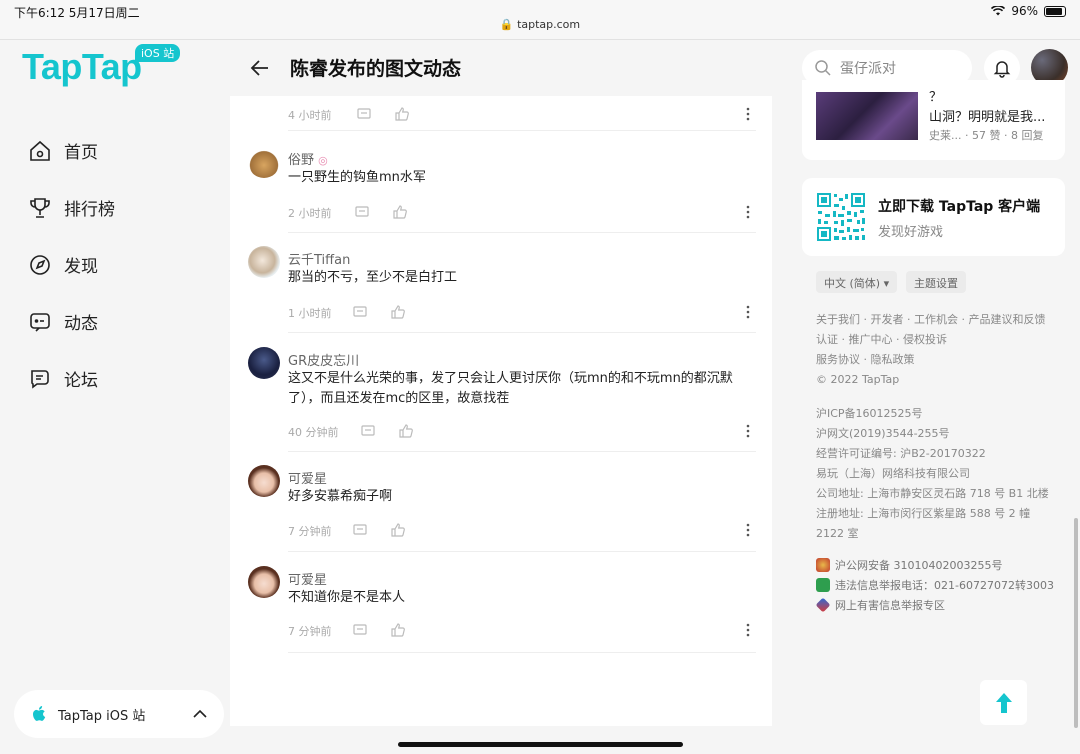 Image resolution: width=1080 pixels, height=754 pixels. What do you see at coordinates (40, 322) in the screenshot?
I see `feed-icon` at bounding box center [40, 322].